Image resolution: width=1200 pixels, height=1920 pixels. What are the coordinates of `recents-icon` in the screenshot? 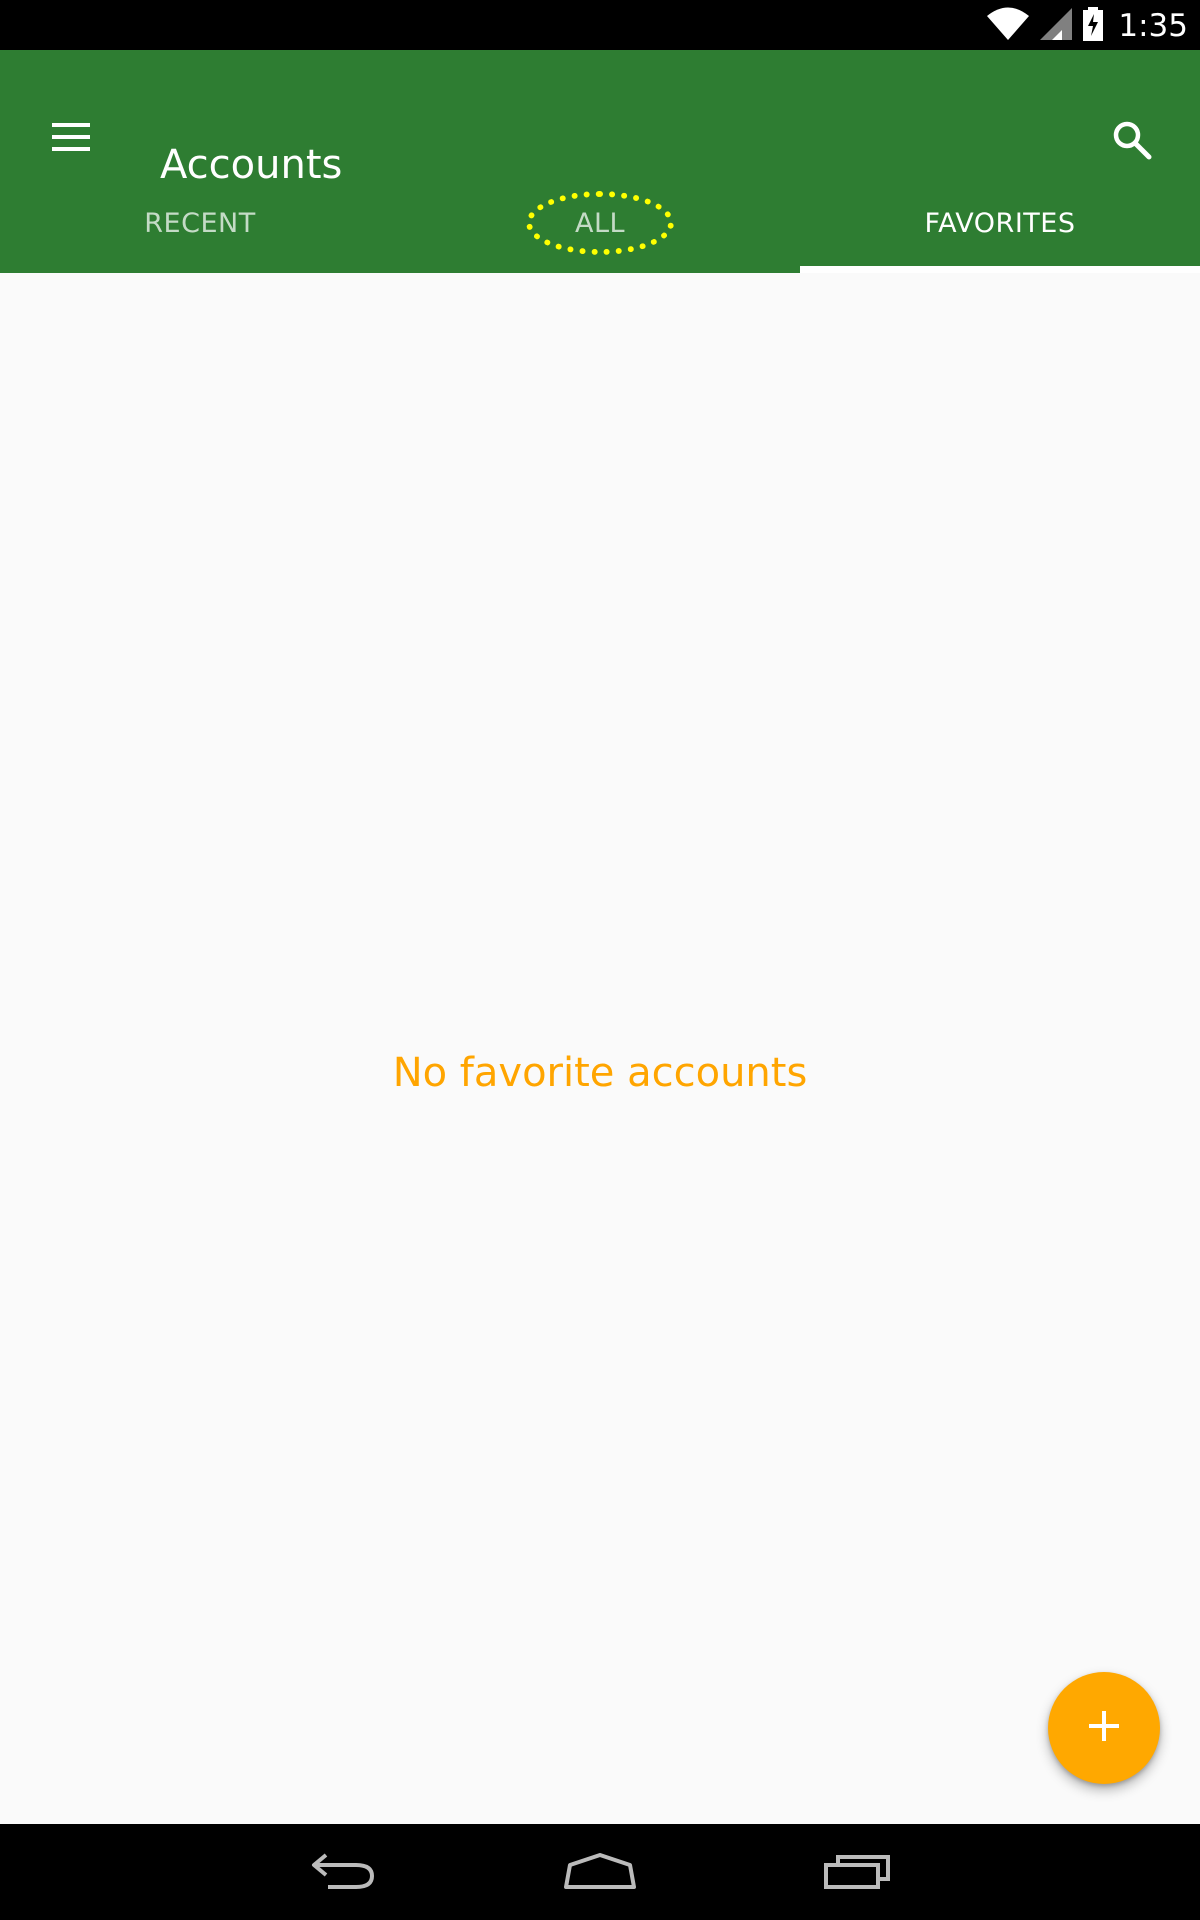 It's located at (858, 1873).